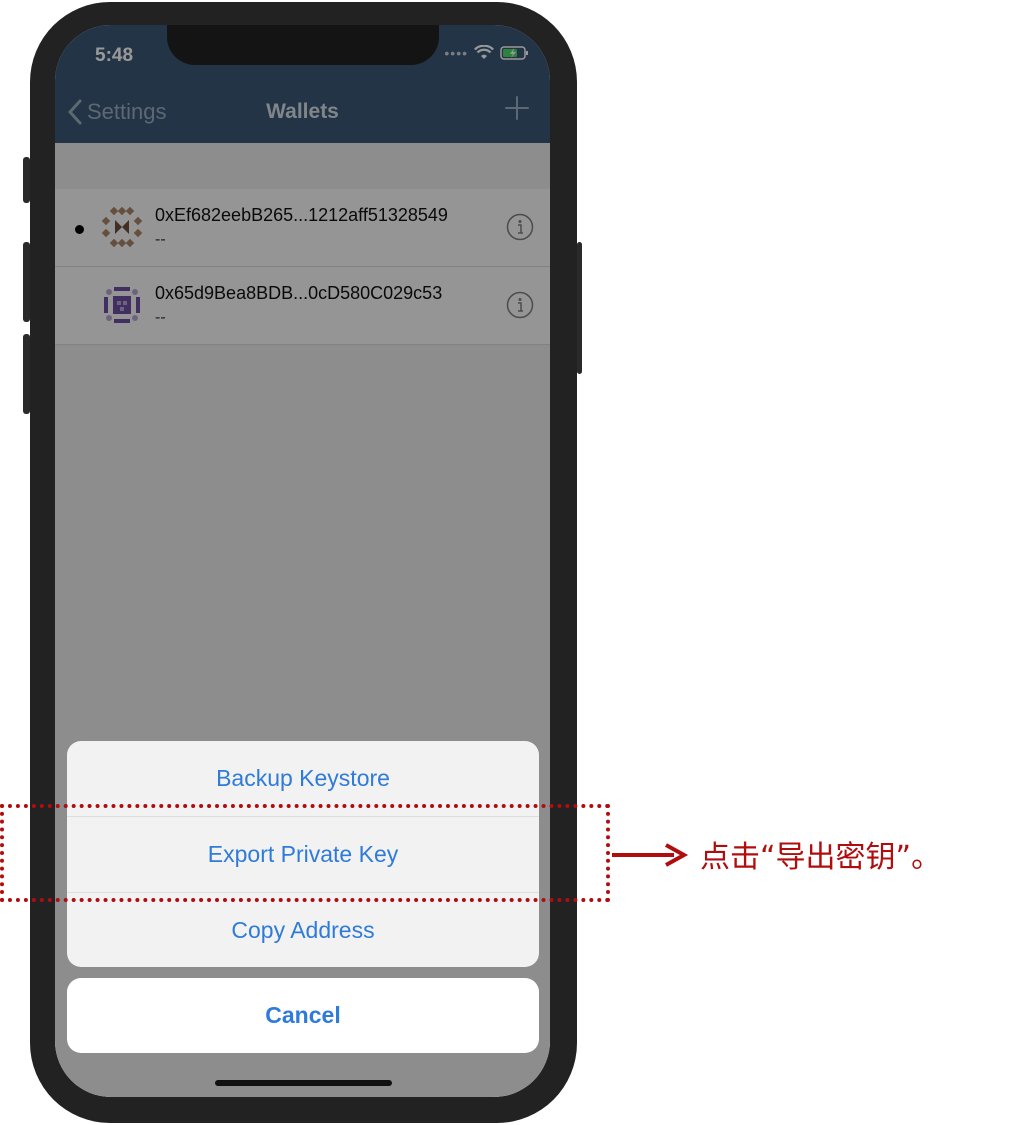 The height and width of the screenshot is (1125, 1019). What do you see at coordinates (305, 853) in the screenshot?
I see `highlight-box` at bounding box center [305, 853].